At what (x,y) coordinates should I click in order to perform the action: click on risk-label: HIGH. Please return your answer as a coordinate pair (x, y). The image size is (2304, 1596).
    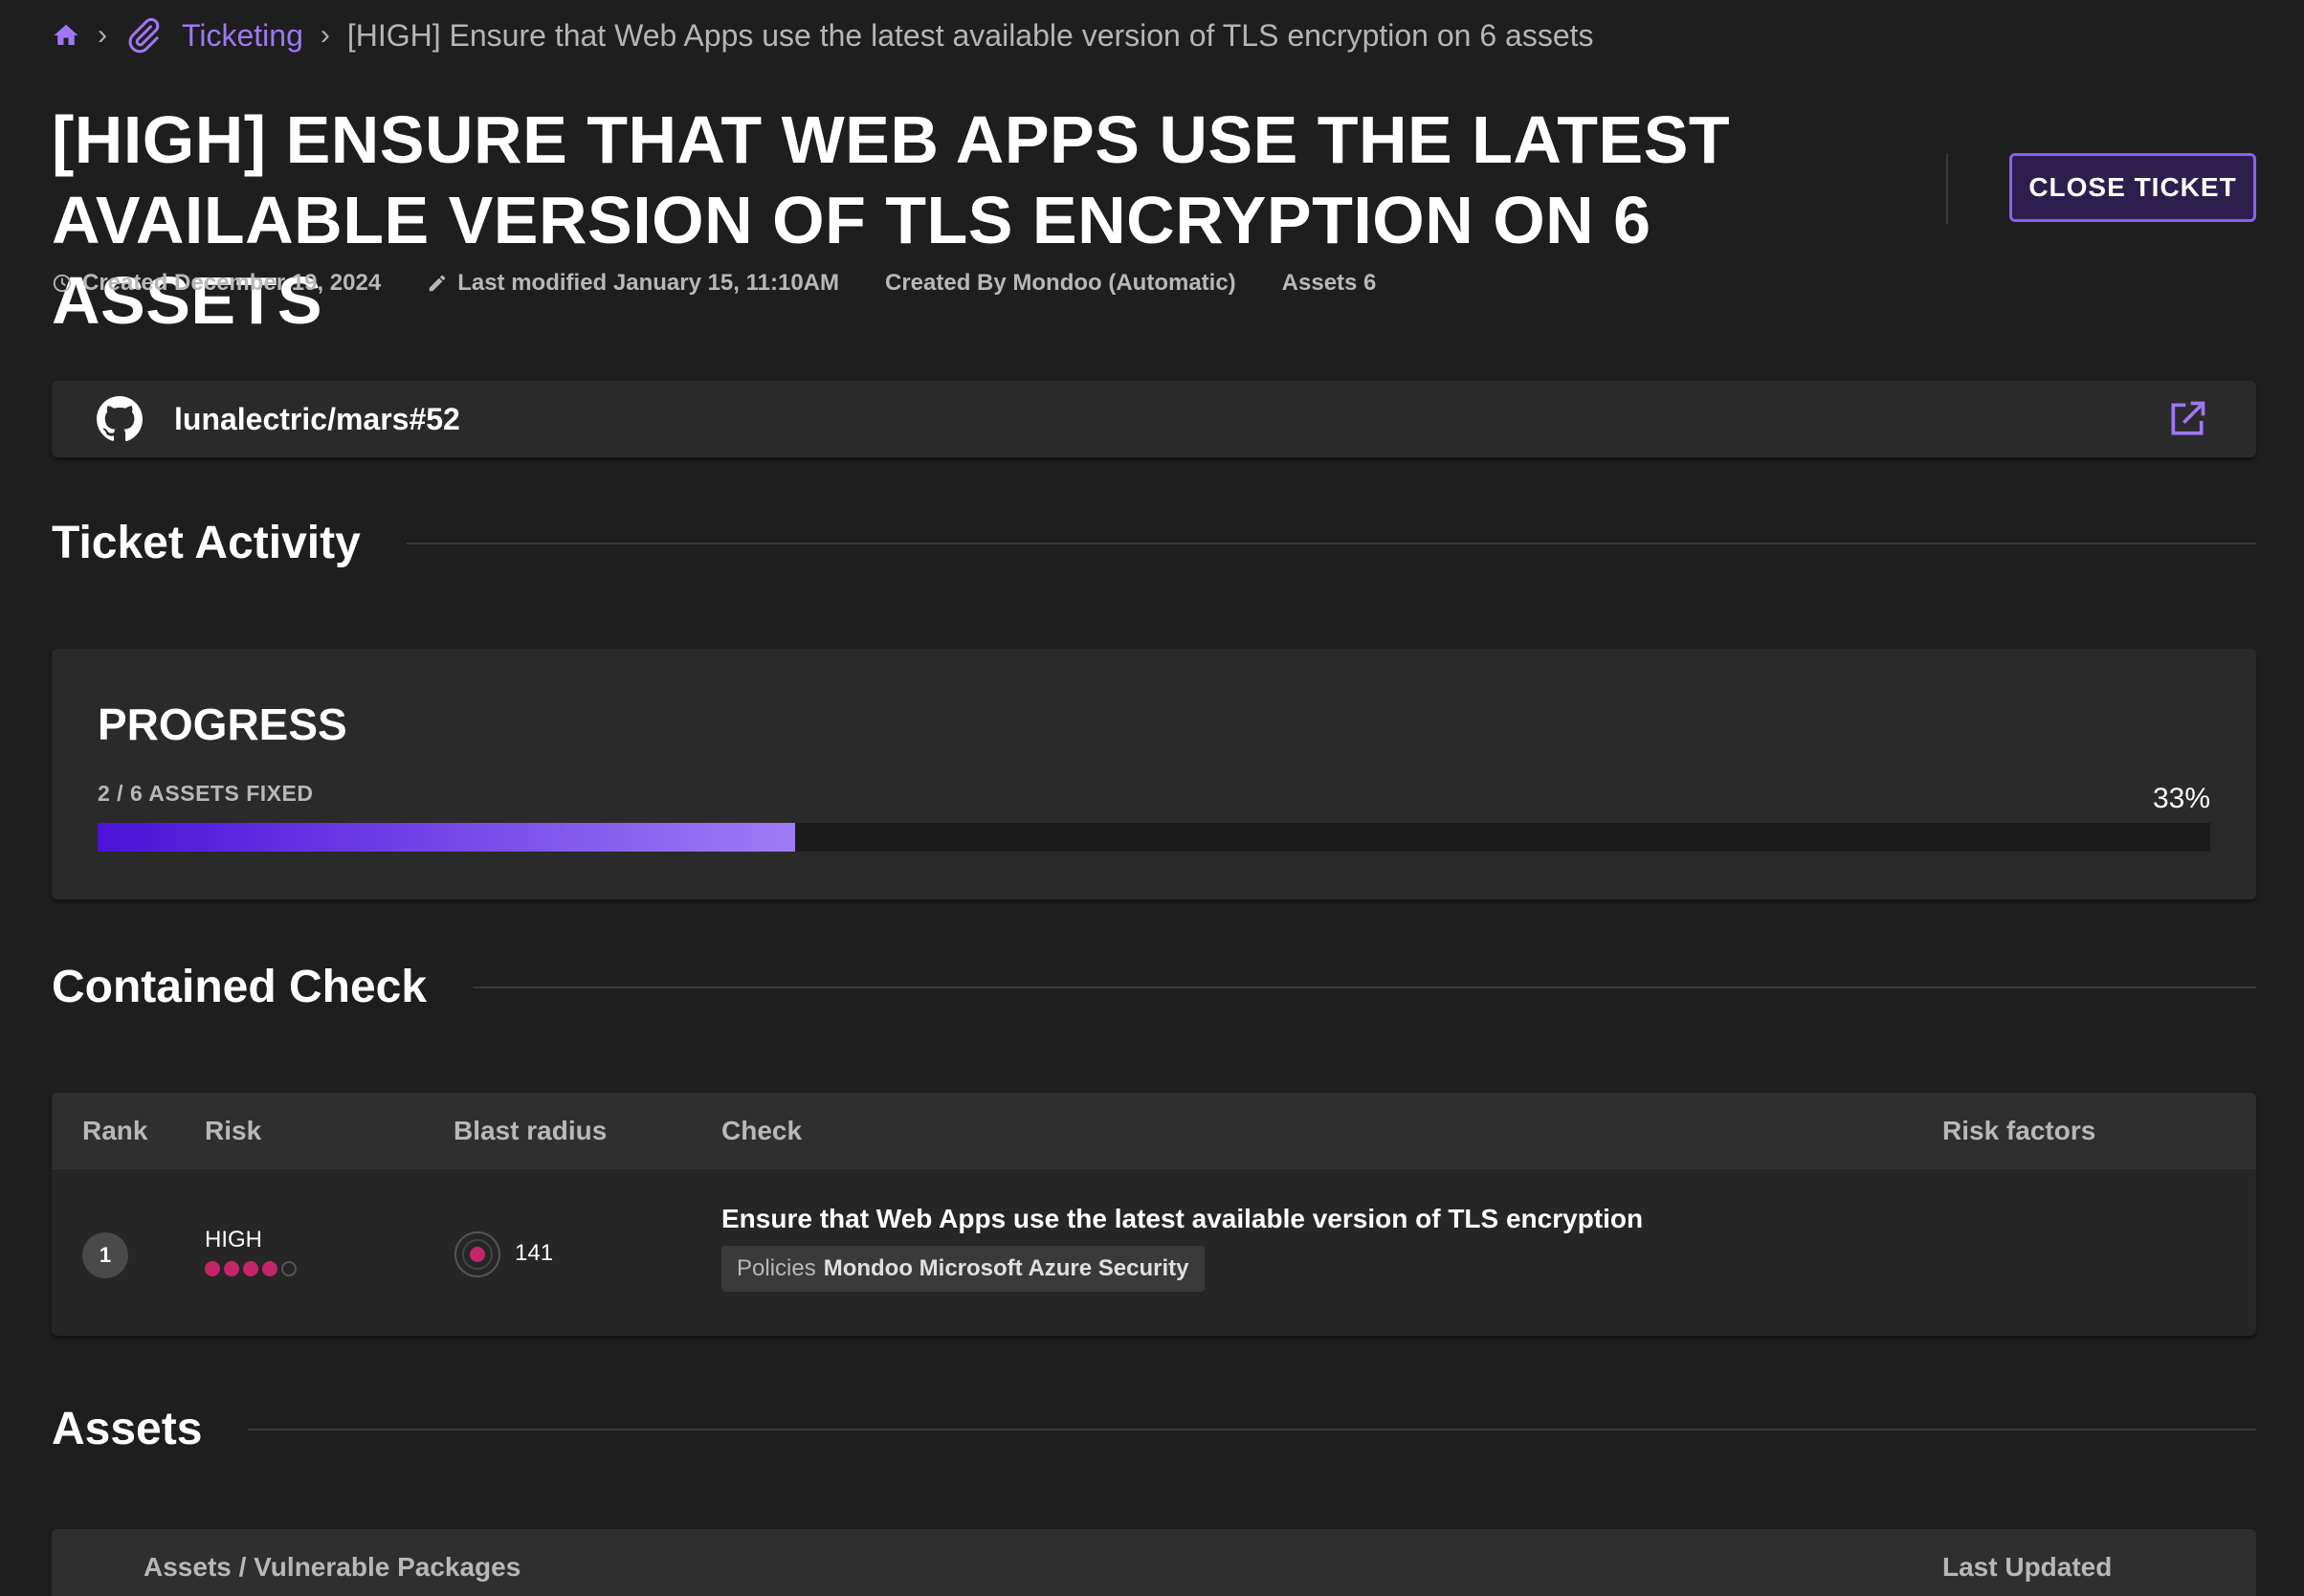
    Looking at the image, I should click on (233, 1240).